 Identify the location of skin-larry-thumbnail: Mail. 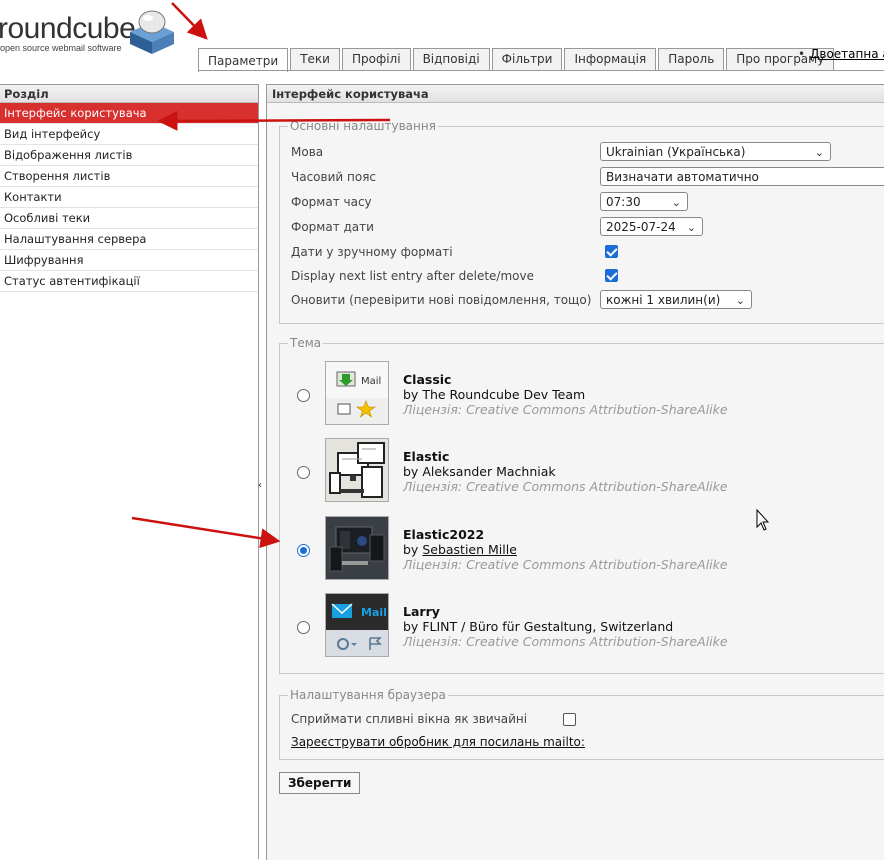
(357, 625).